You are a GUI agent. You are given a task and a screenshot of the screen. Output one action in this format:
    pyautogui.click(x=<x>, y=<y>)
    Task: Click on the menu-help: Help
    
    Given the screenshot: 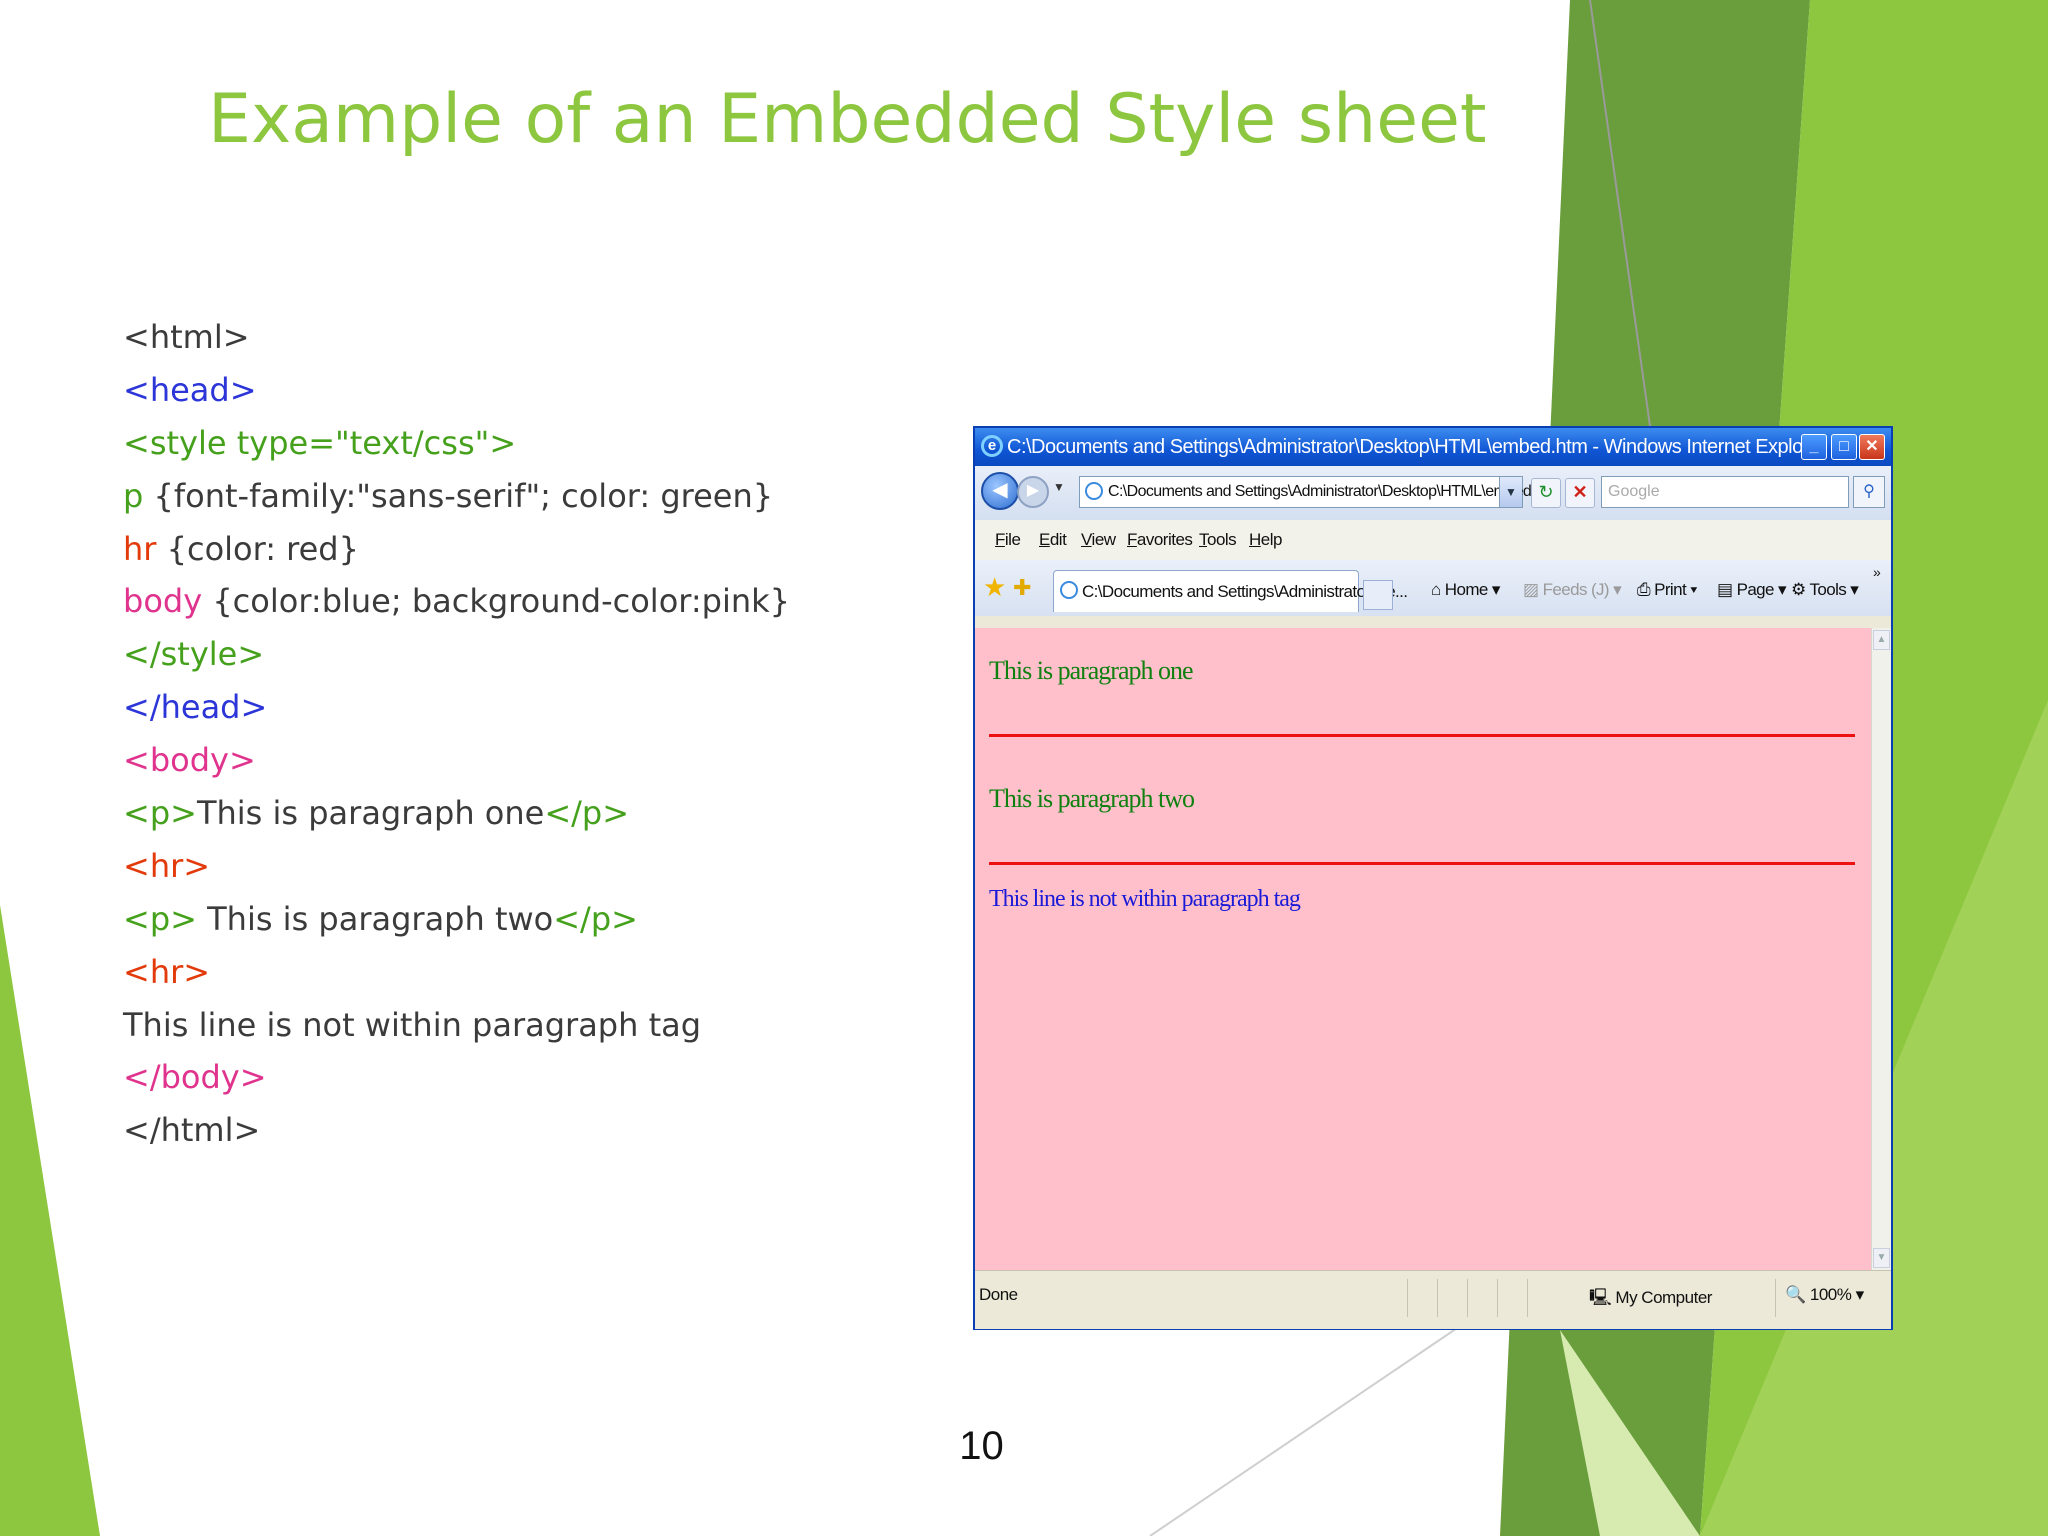 What is the action you would take?
    pyautogui.click(x=1265, y=540)
    